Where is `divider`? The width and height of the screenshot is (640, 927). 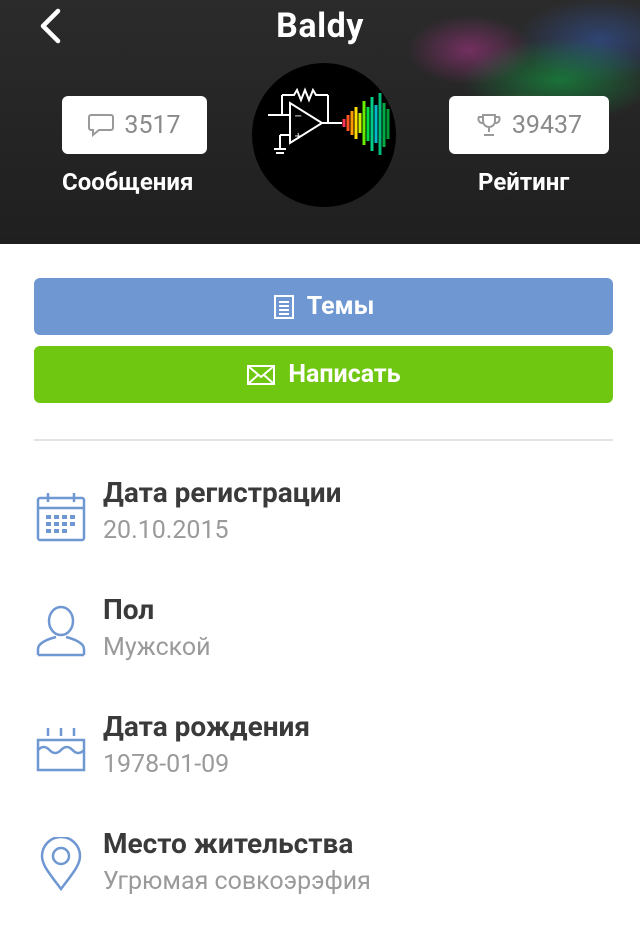 divider is located at coordinates (323, 440).